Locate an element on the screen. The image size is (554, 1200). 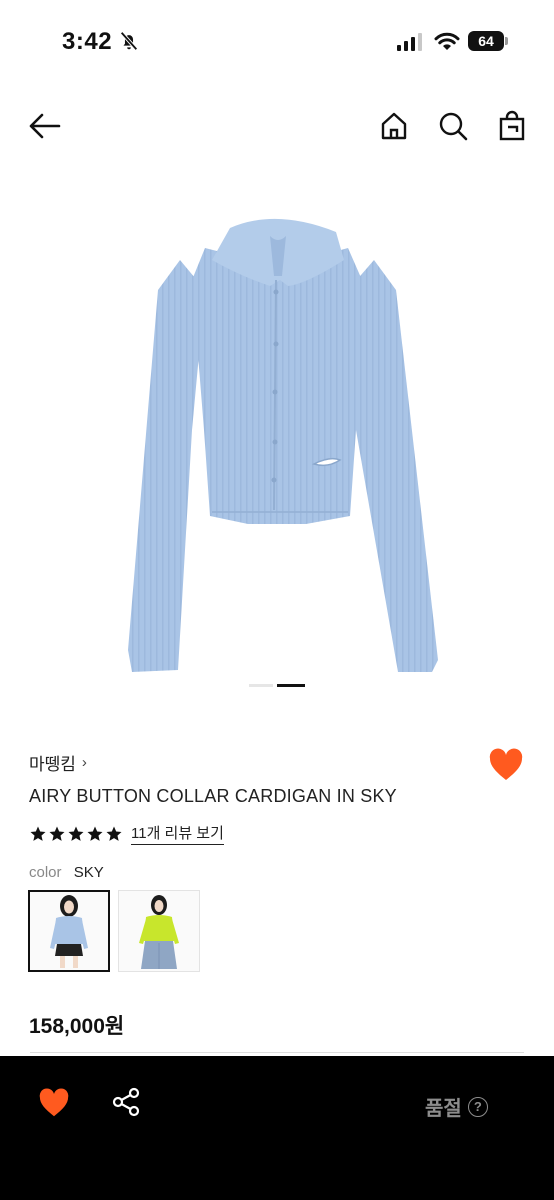
wifi-icon is located at coordinates (447, 41).